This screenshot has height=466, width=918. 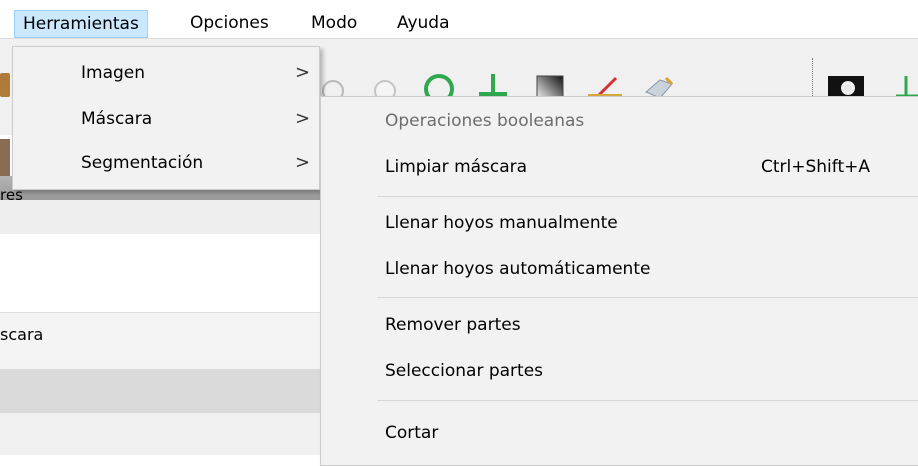 I want to click on menu-item-segmentacion: Segmentación >, so click(x=166, y=165).